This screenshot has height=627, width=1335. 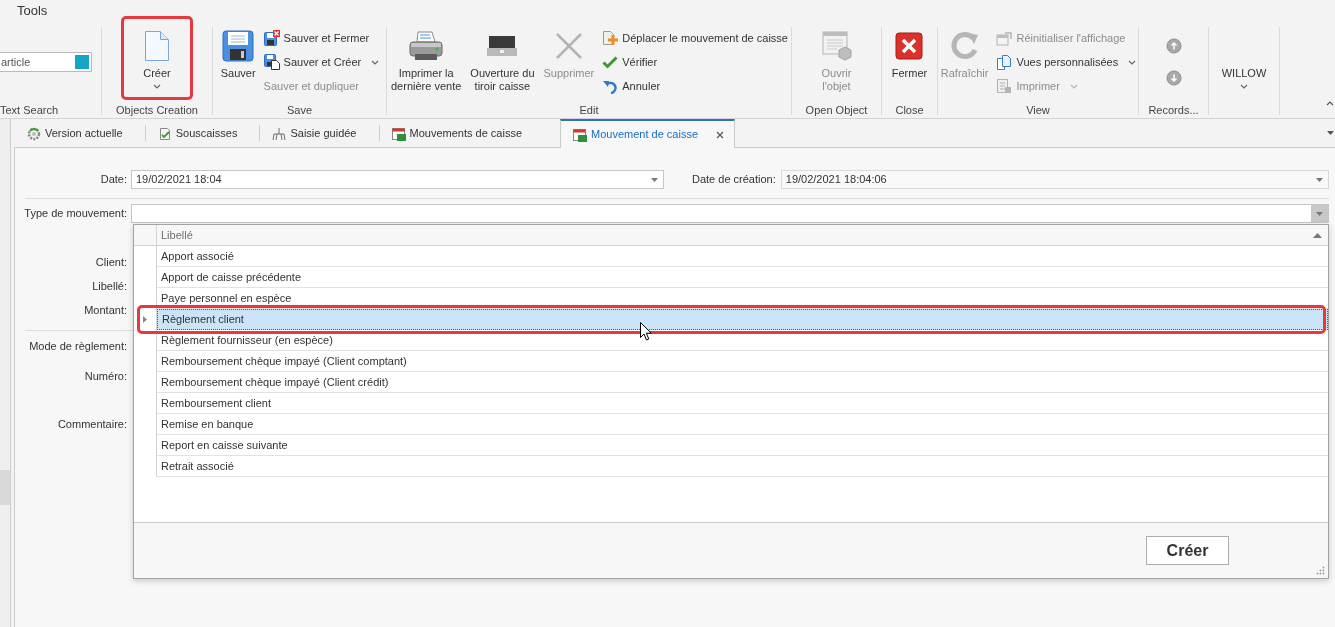 I want to click on floppy-x-icon, so click(x=271, y=38).